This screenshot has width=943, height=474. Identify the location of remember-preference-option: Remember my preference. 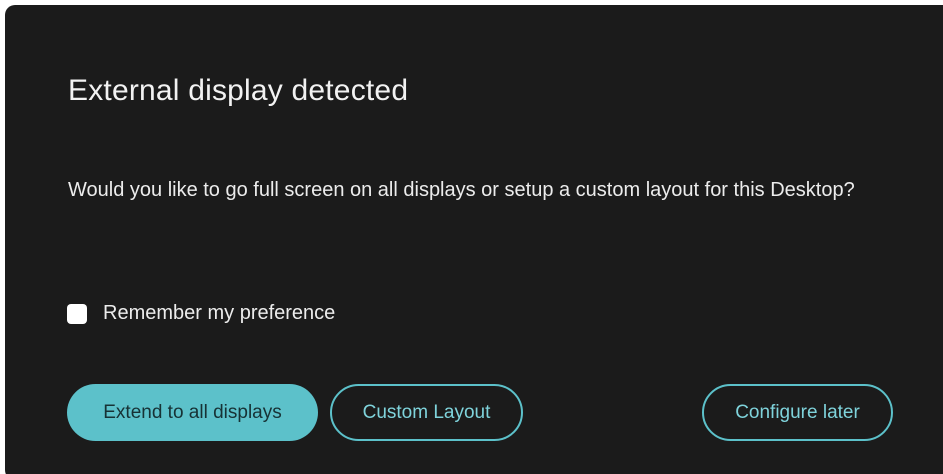
(201, 313).